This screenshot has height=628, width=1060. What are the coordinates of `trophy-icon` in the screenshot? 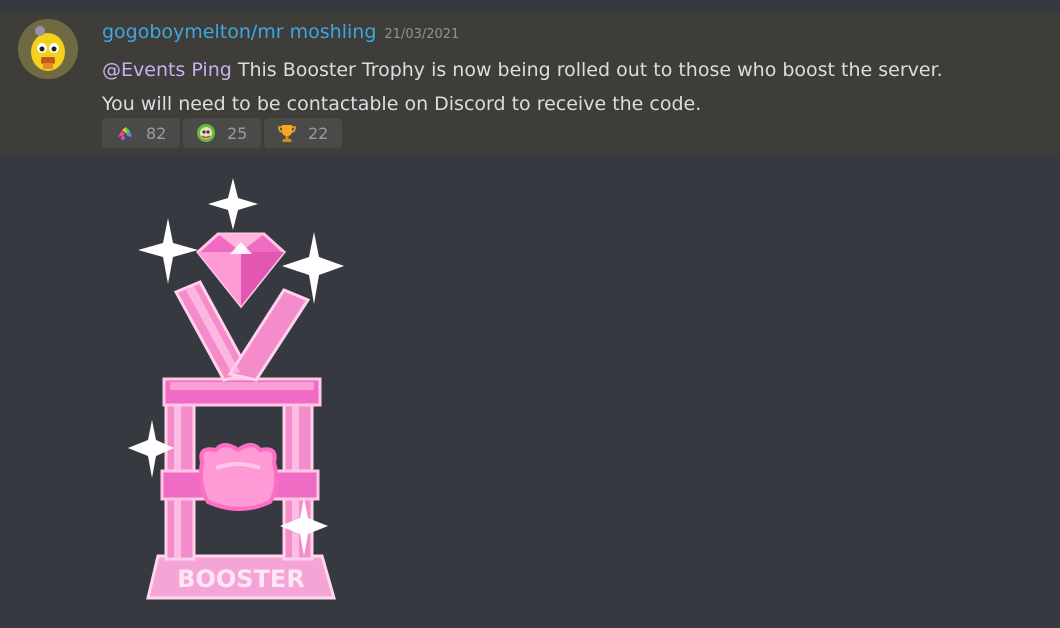 It's located at (287, 133).